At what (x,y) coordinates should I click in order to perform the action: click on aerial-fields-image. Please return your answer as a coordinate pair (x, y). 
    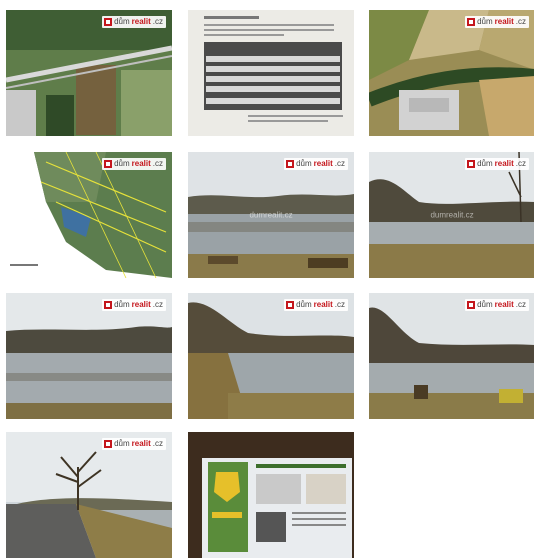
    Looking at the image, I should click on (451, 73).